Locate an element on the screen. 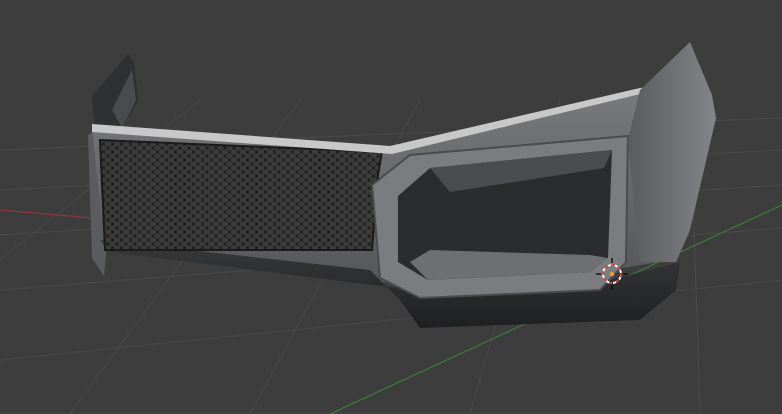 This screenshot has height=414, width=782. side-fin-right is located at coordinates (672, 152).